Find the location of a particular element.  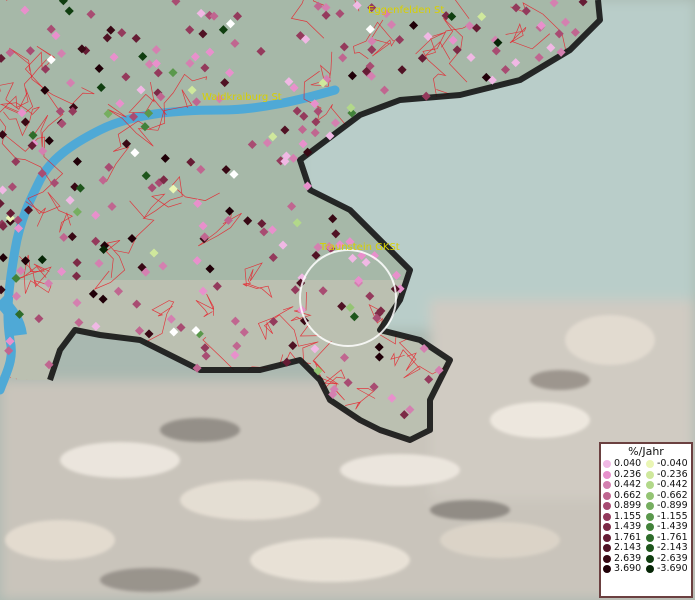

legend-label: -2.143 is located at coordinates (672, 547).